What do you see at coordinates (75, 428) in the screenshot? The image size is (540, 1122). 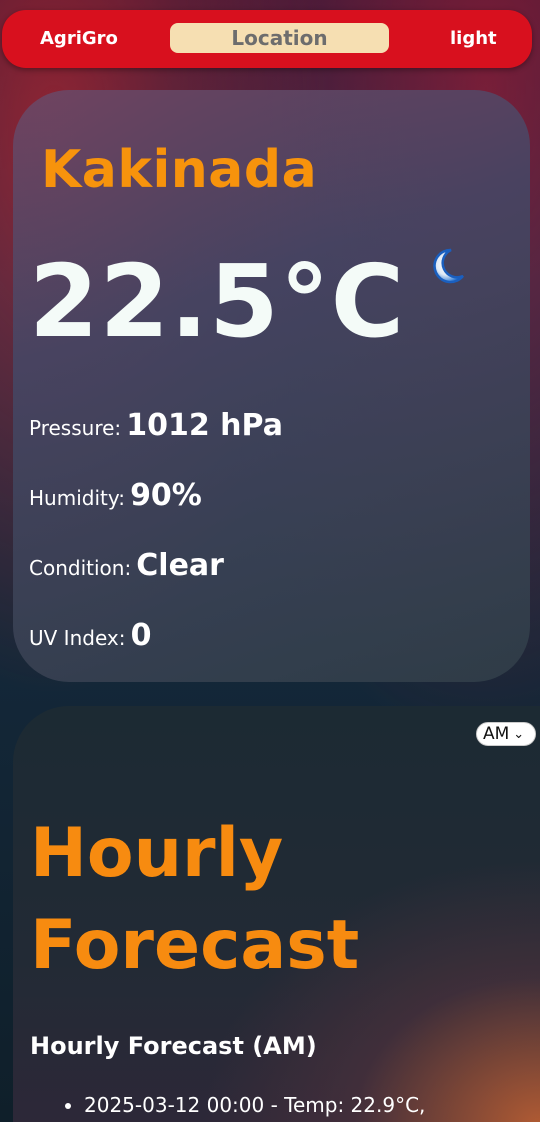 I see `pressure-label: Pressure:` at bounding box center [75, 428].